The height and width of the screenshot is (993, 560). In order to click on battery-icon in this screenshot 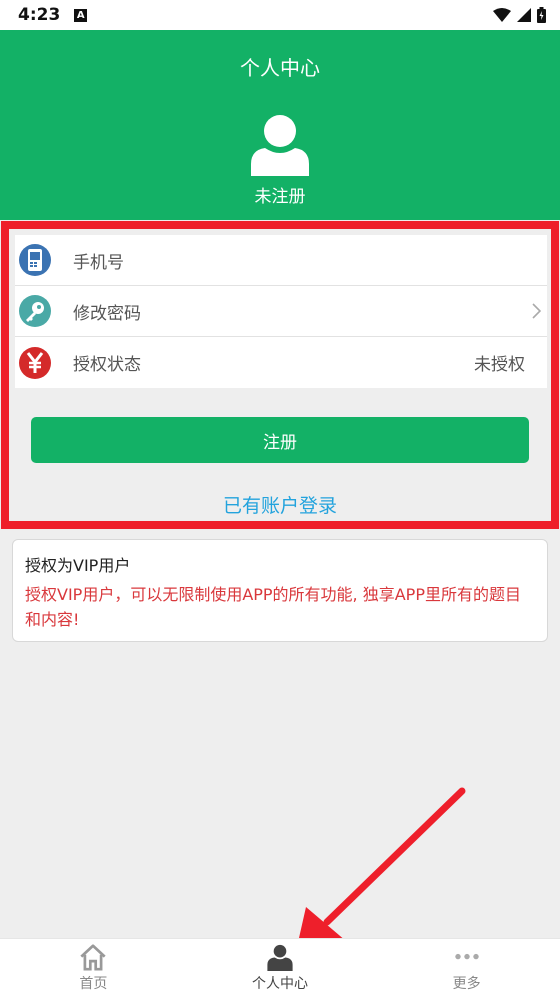, I will do `click(541, 15)`.